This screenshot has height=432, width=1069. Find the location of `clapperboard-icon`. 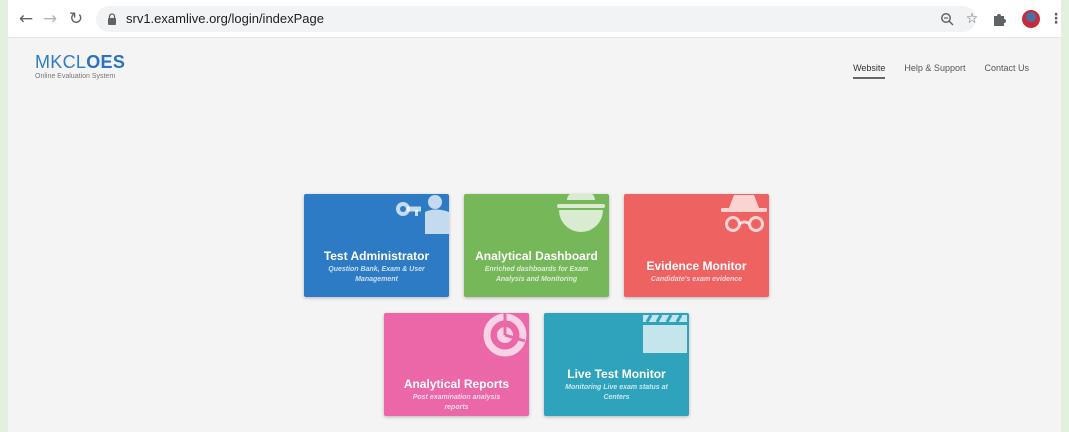

clapperboard-icon is located at coordinates (665, 333).